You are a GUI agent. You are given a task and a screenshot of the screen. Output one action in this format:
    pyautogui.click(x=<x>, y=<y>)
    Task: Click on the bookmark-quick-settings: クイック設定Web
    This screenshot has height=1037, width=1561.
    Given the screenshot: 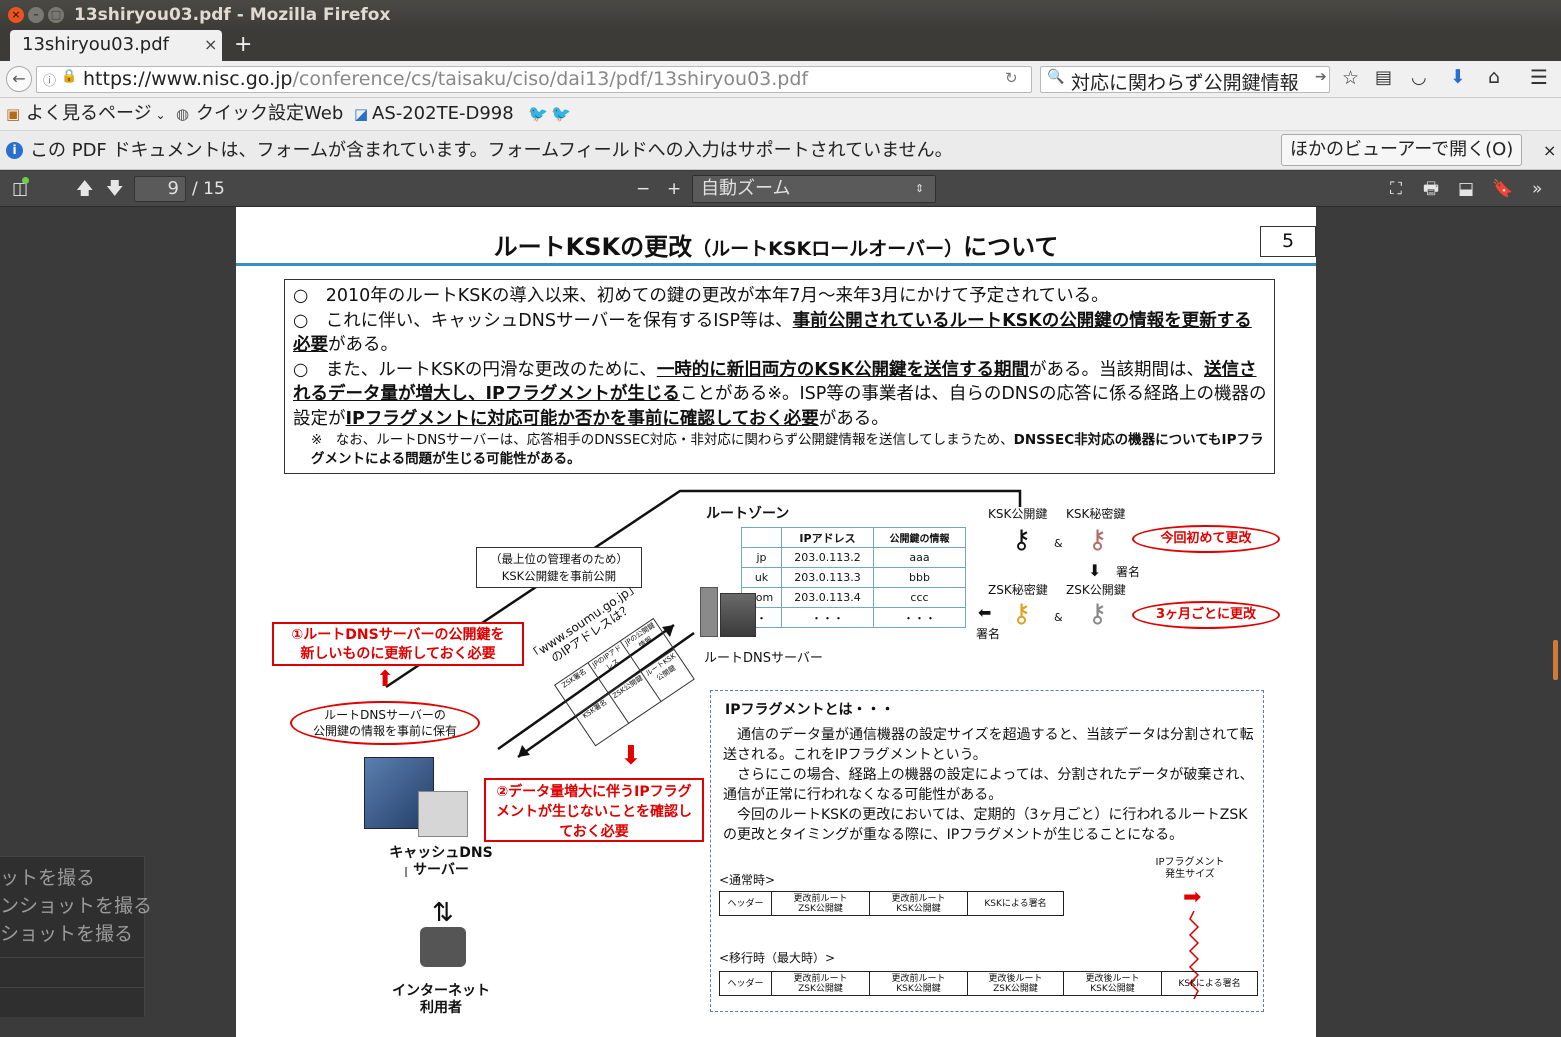 What is the action you would take?
    pyautogui.click(x=269, y=114)
    